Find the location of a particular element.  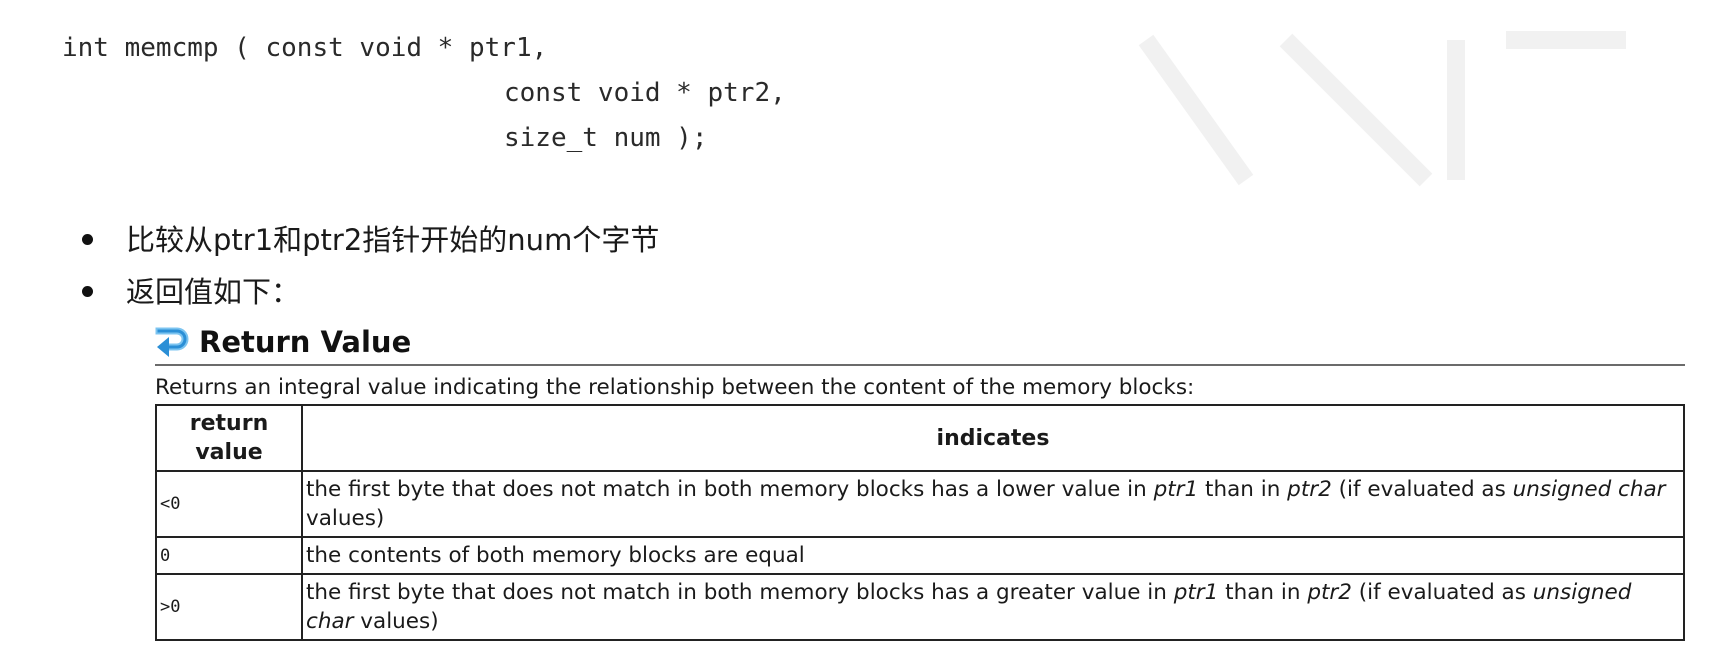

row-value: <0 is located at coordinates (229, 504).